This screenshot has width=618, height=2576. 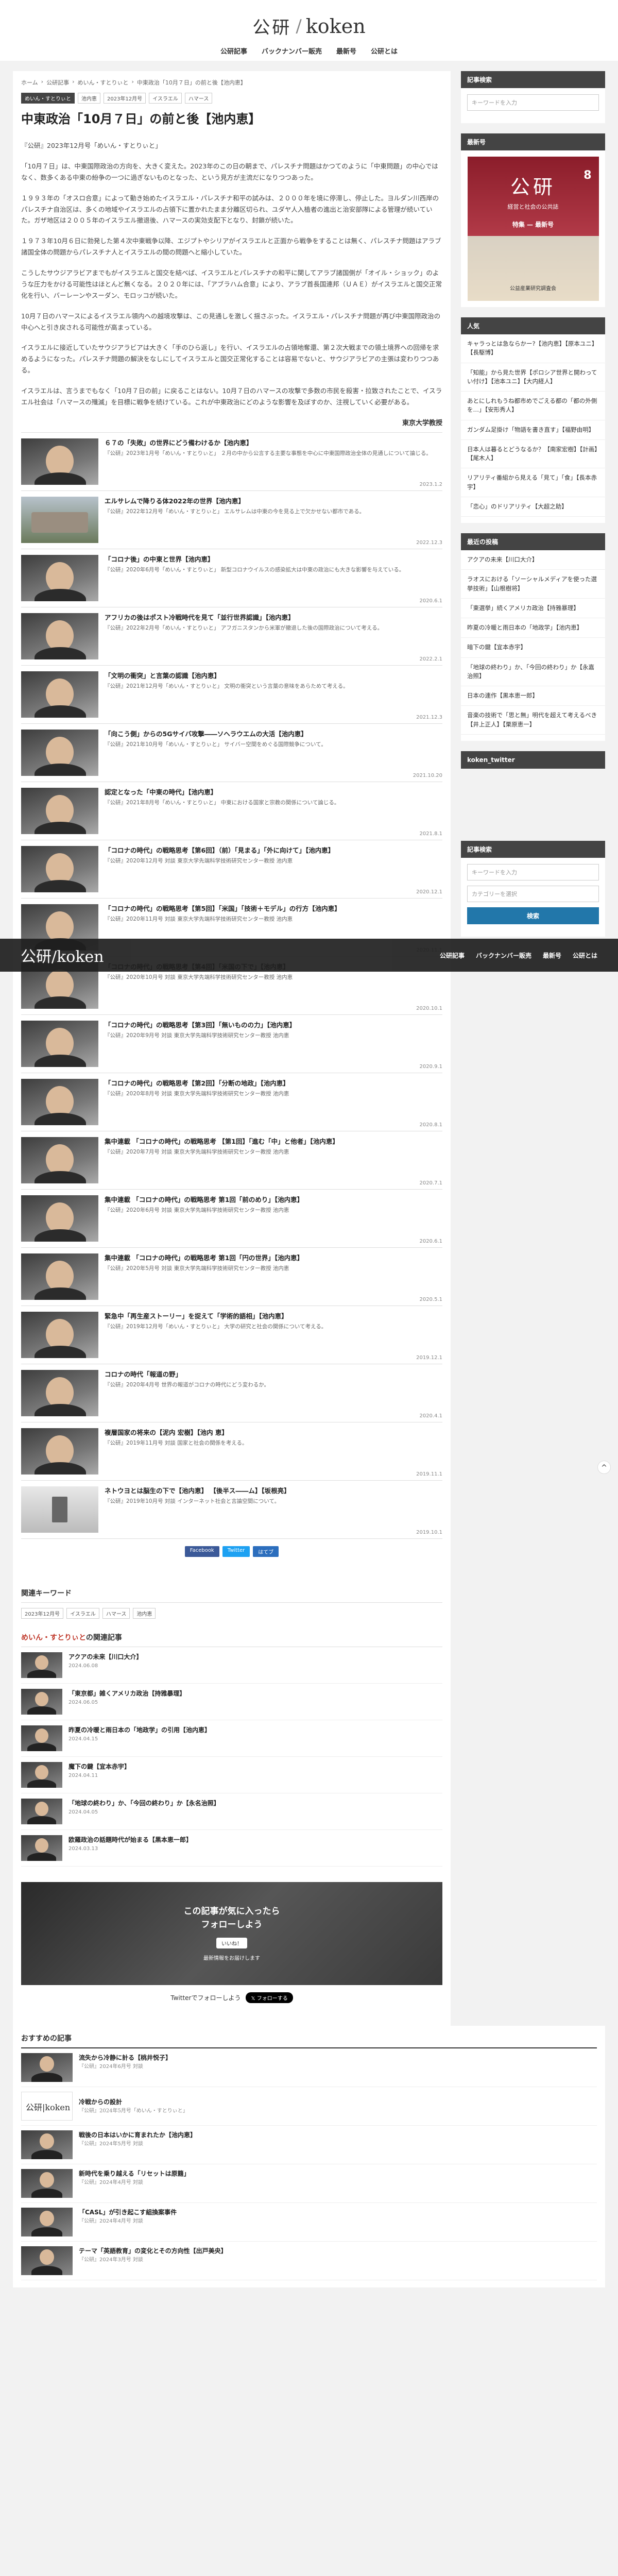 I want to click on keyword-tag: 2023年12月号, so click(x=42, y=1613).